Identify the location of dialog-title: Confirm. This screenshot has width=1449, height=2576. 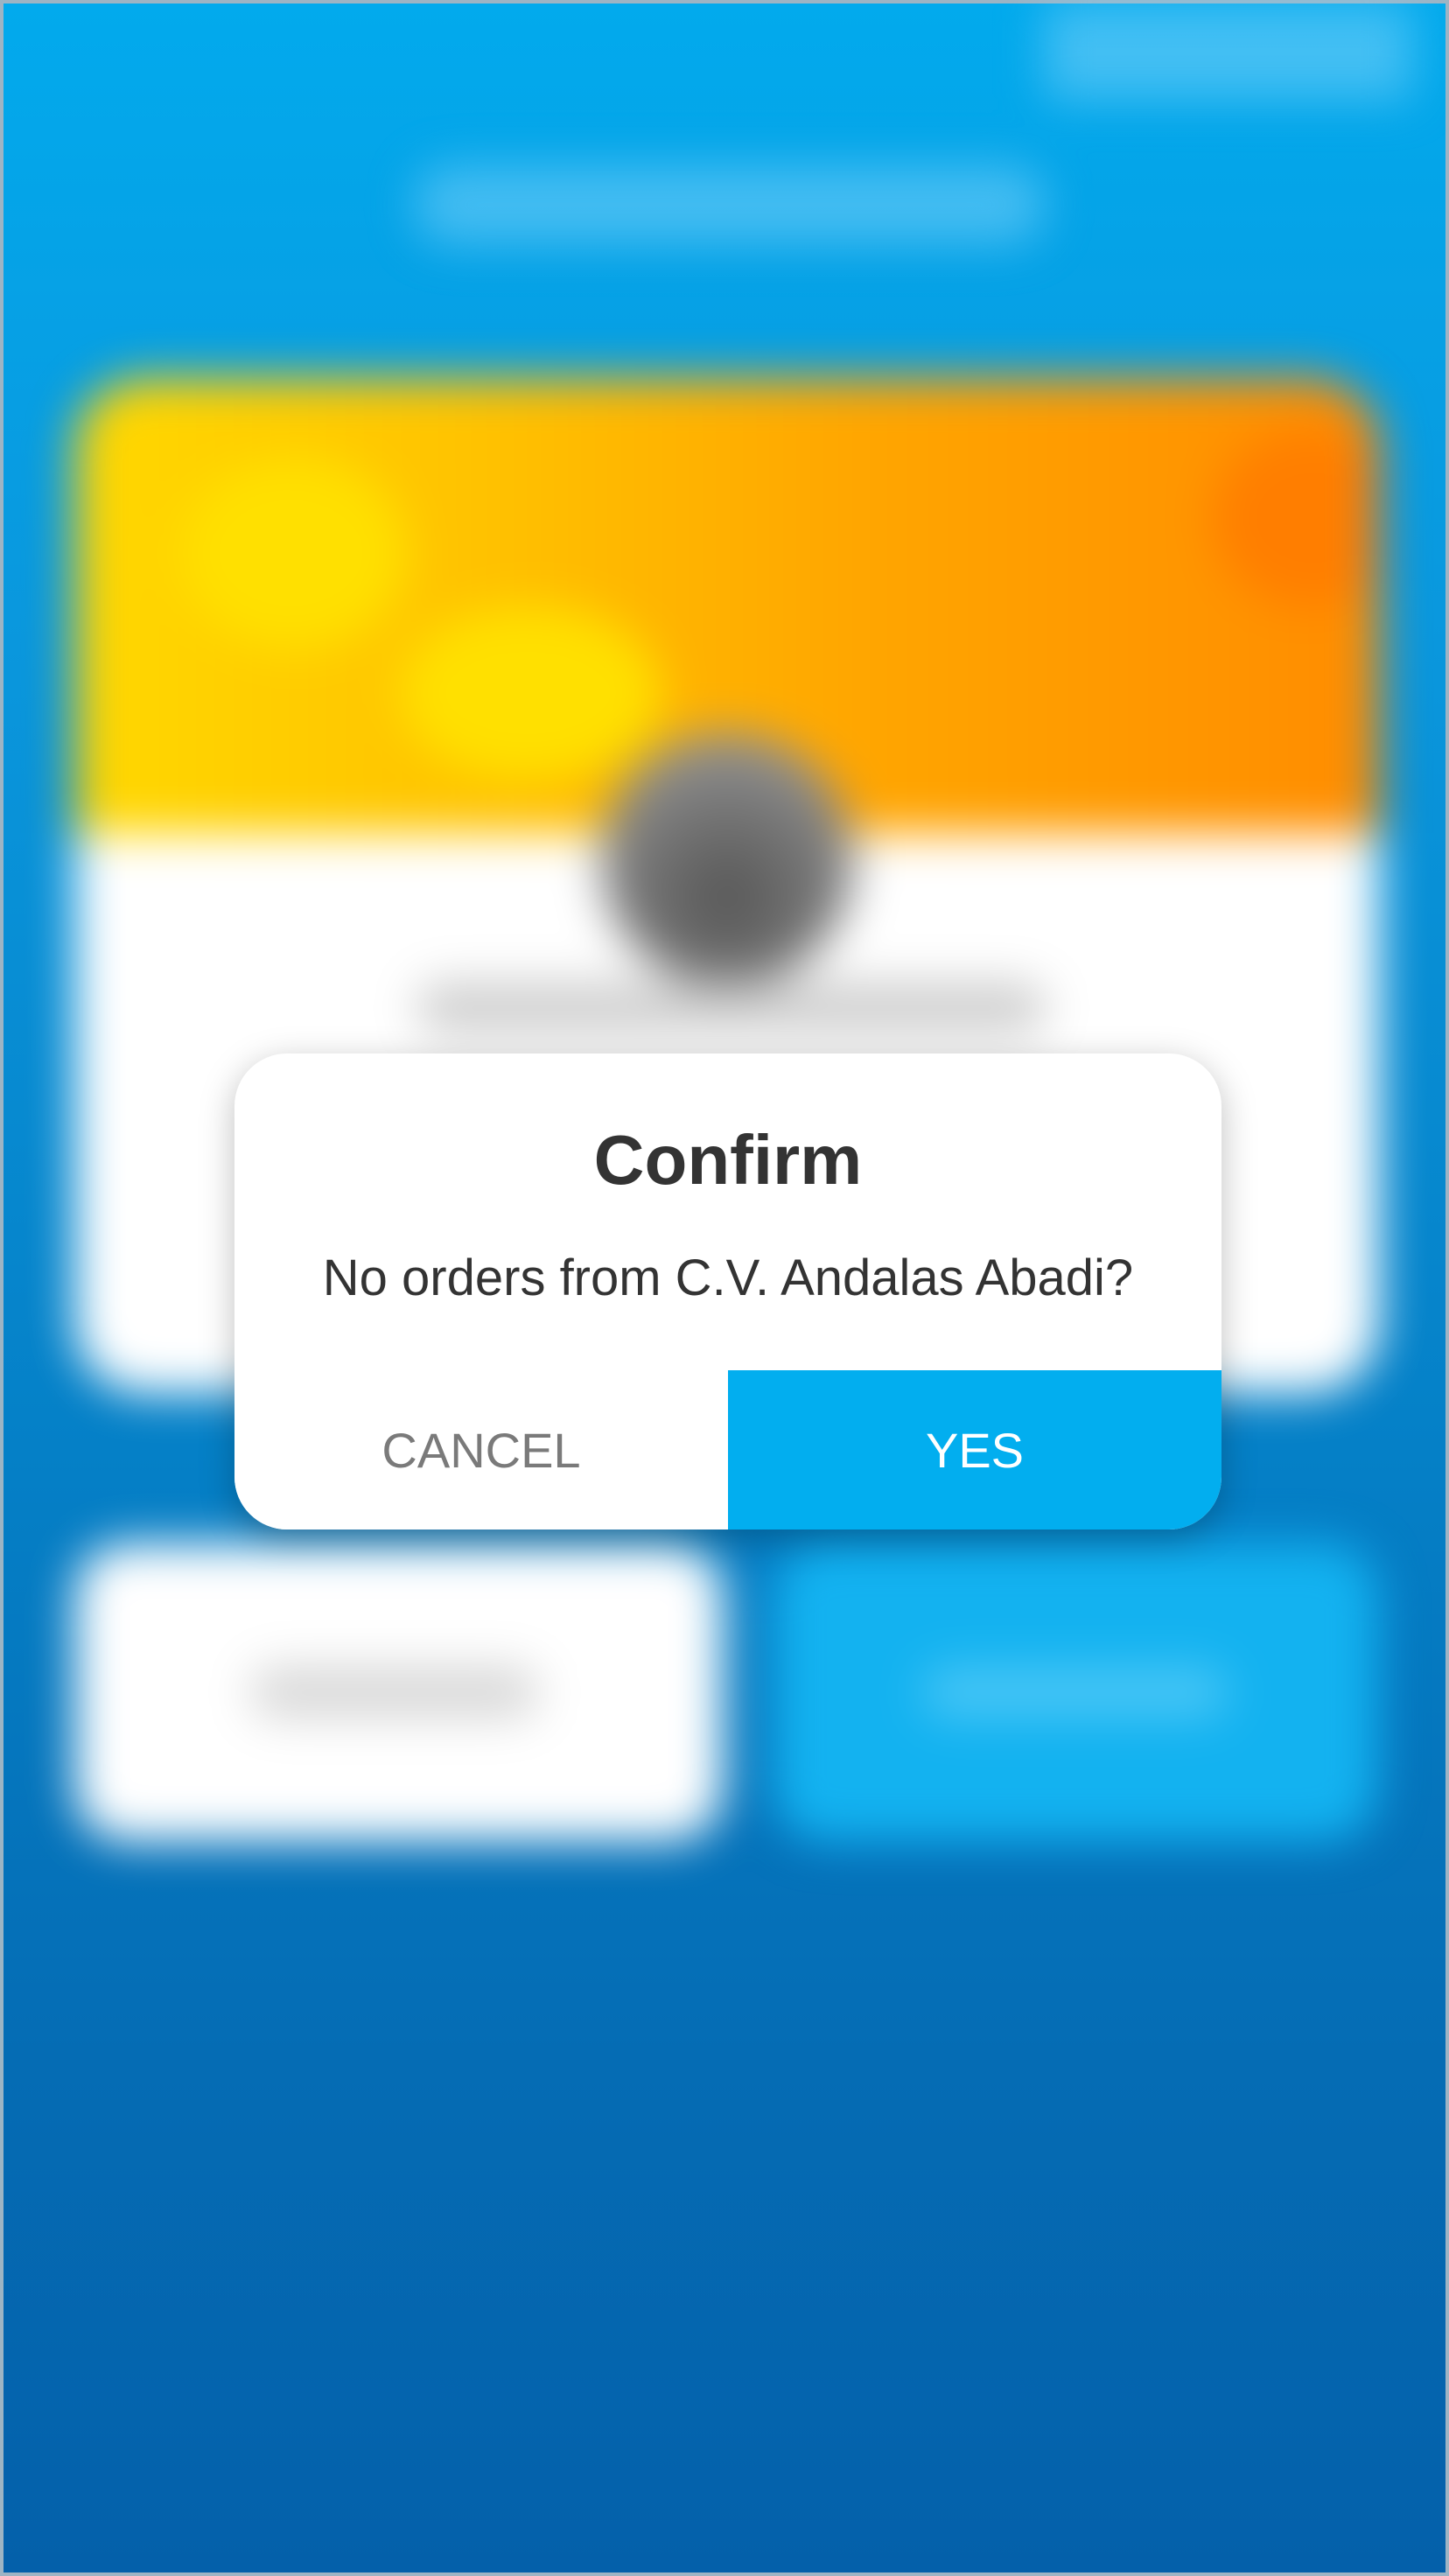
(728, 1160).